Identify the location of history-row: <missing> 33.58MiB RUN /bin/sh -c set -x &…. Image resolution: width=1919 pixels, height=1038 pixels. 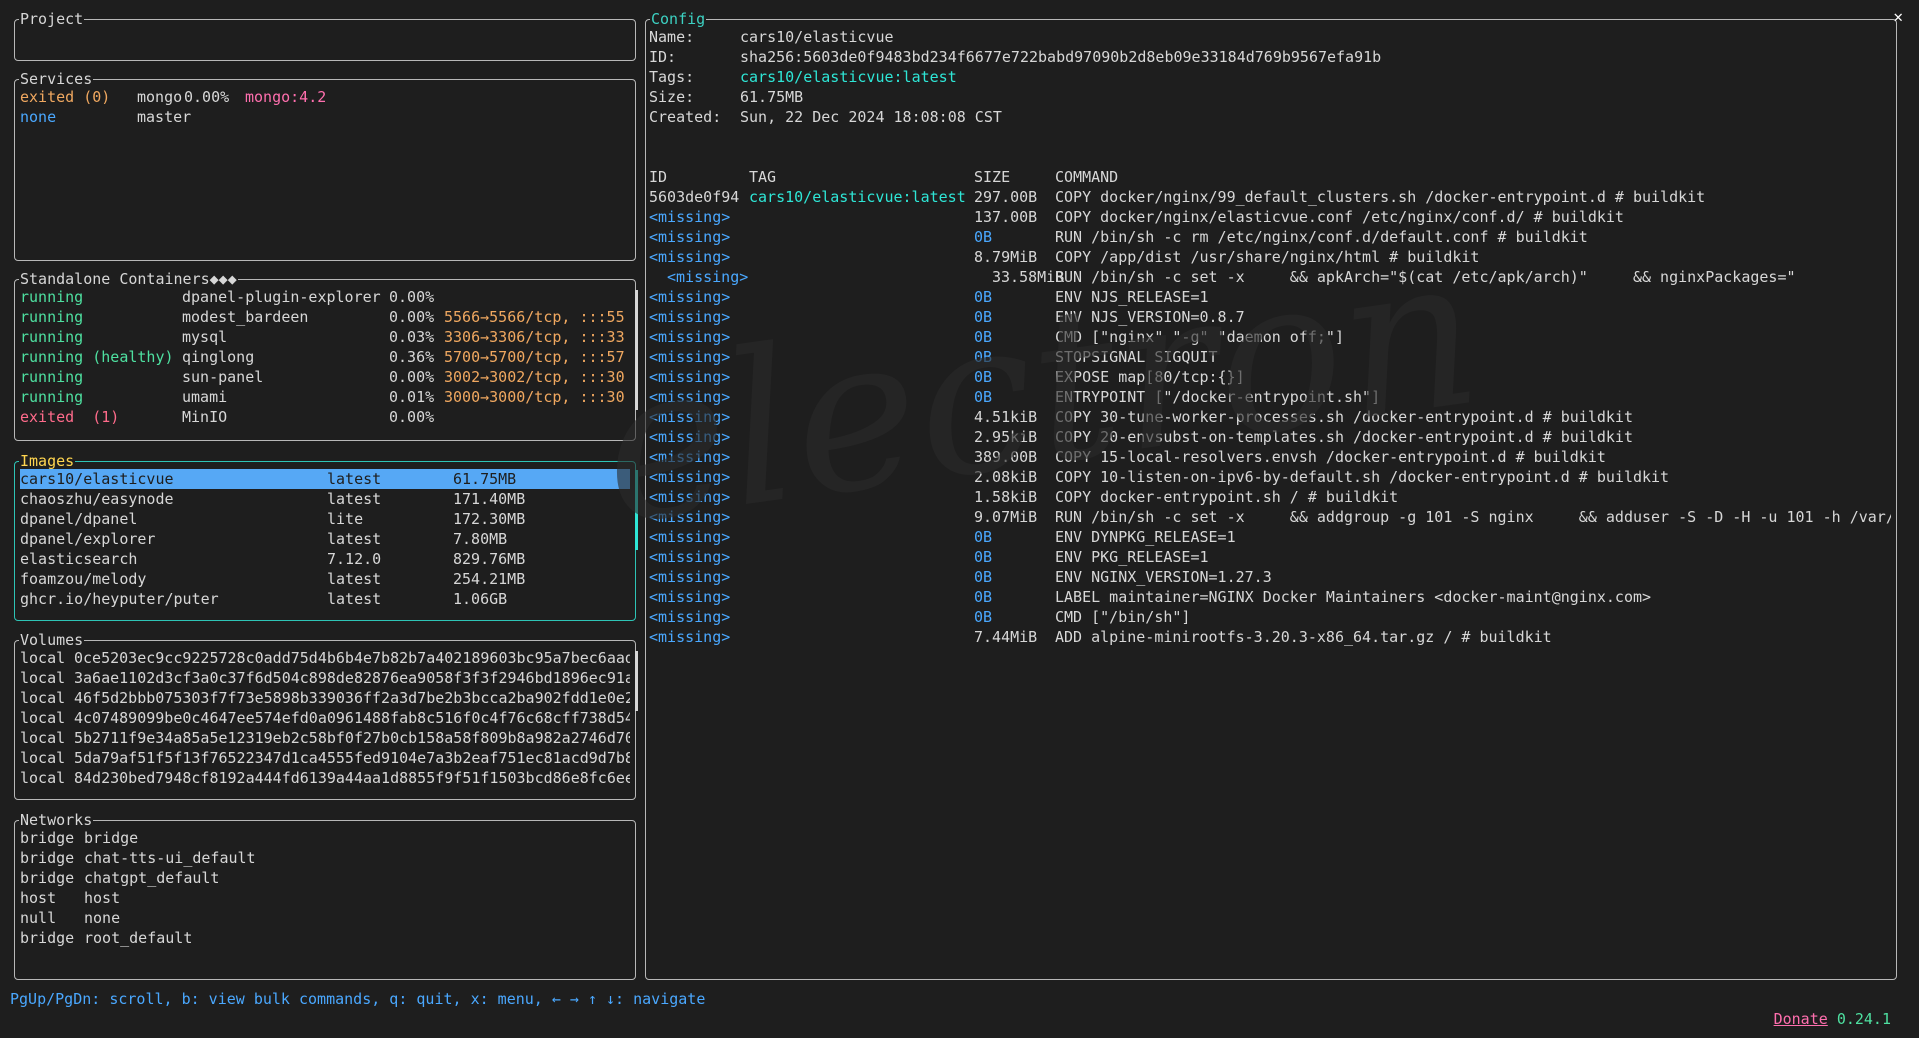
(1270, 277).